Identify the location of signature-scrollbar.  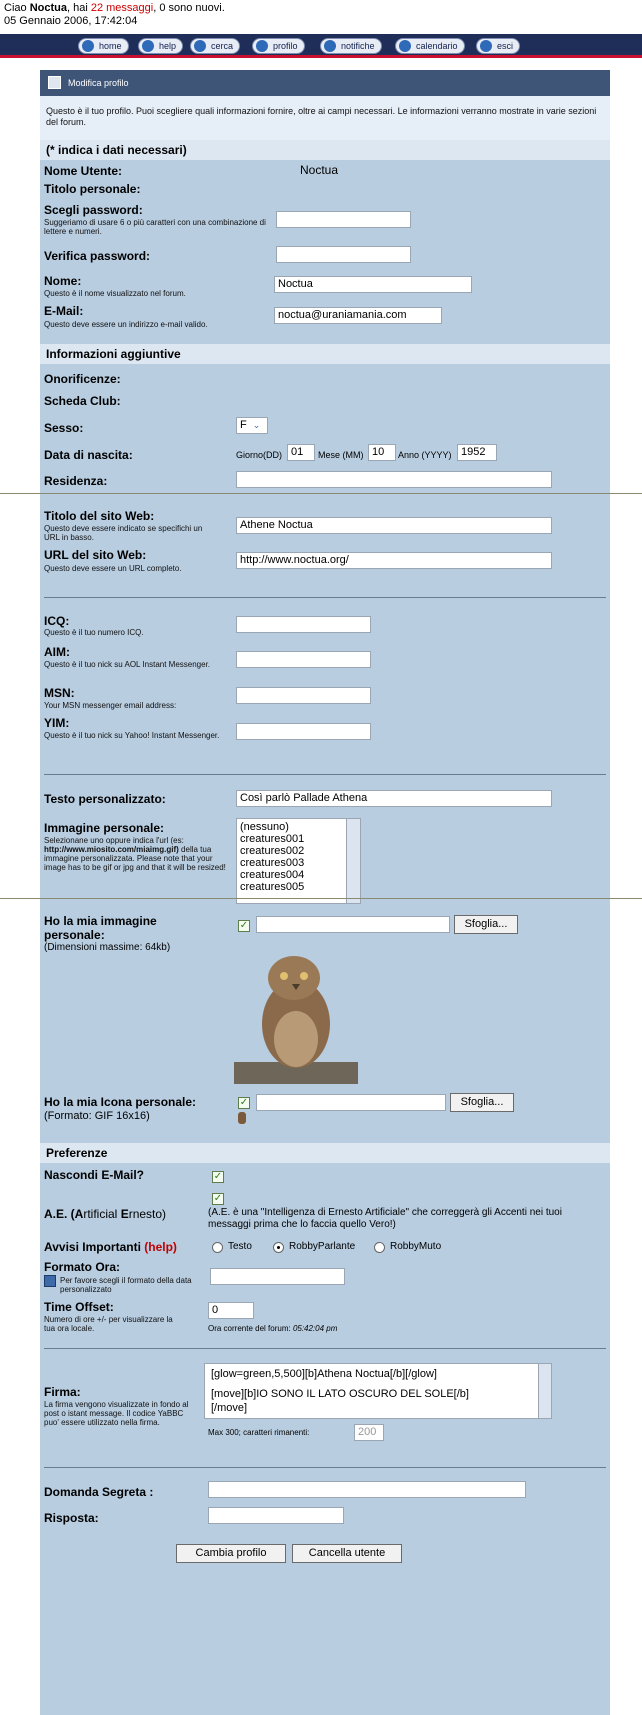
(544, 1391).